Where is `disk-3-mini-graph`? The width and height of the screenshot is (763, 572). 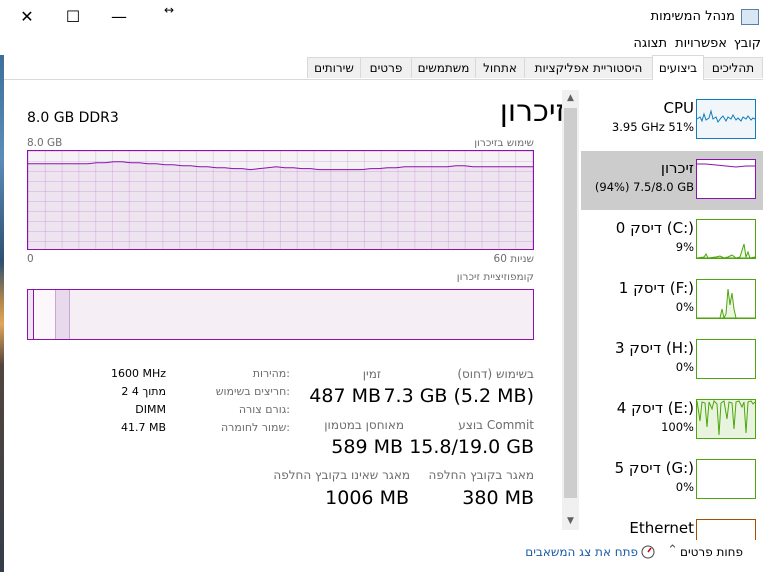 disk-3-mini-graph is located at coordinates (726, 359).